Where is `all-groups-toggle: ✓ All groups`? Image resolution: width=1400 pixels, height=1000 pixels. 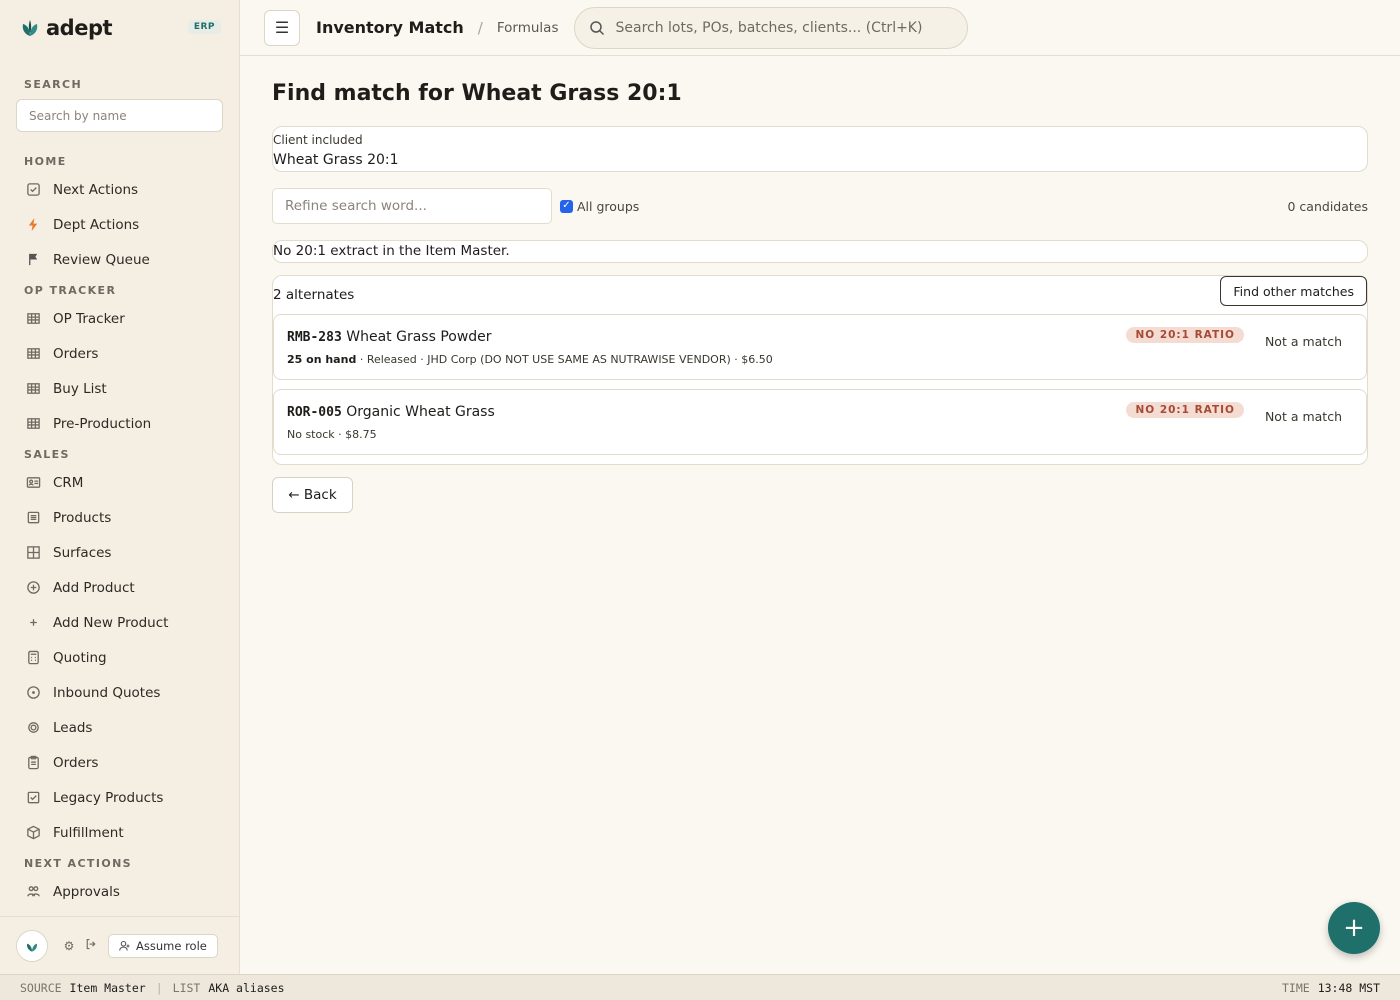 all-groups-toggle: ✓ All groups is located at coordinates (599, 206).